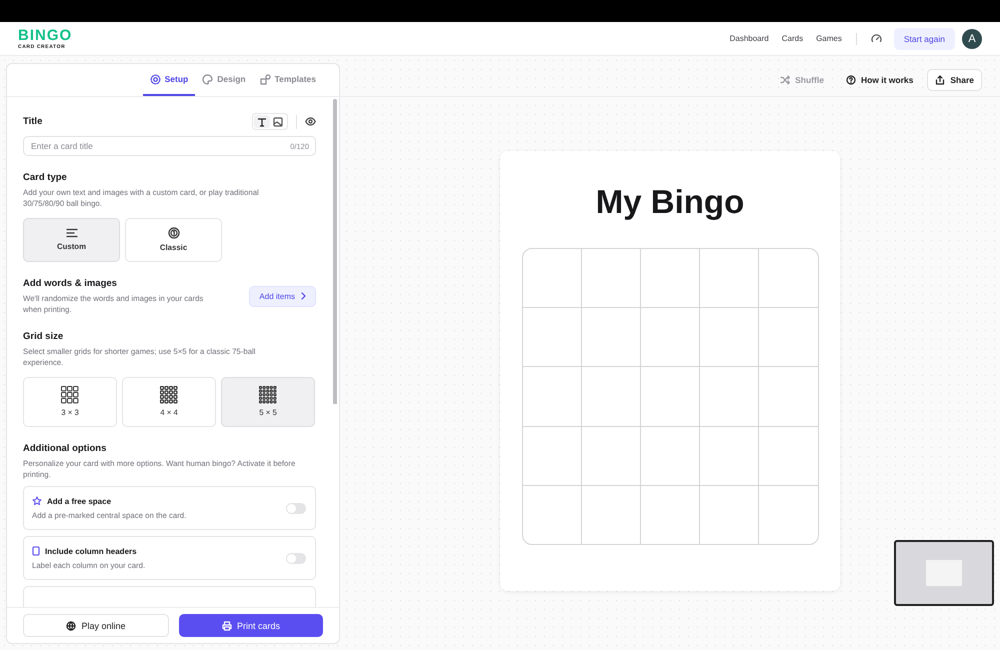 The width and height of the screenshot is (1000, 650). I want to click on option-title: Add a free space, so click(79, 501).